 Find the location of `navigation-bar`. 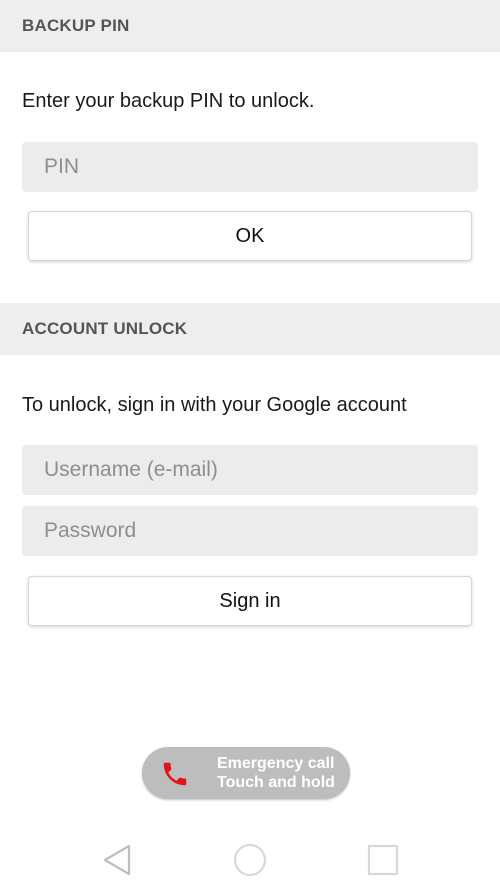

navigation-bar is located at coordinates (250, 858).